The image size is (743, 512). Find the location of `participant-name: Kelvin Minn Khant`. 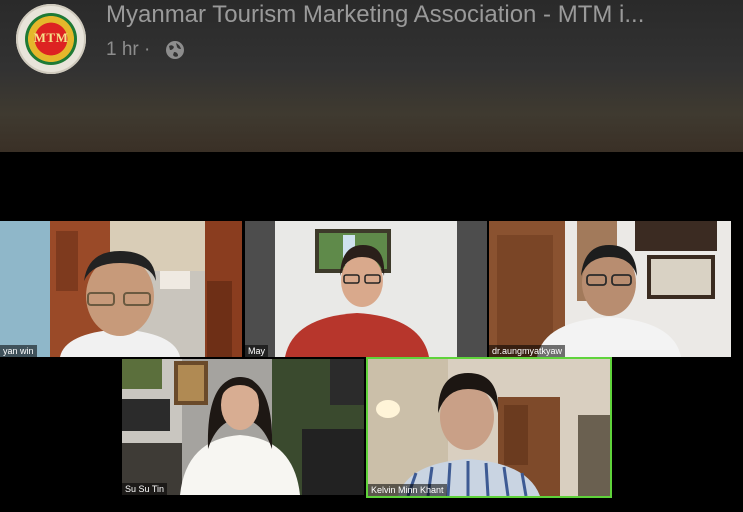

participant-name: Kelvin Minn Khant is located at coordinates (407, 490).